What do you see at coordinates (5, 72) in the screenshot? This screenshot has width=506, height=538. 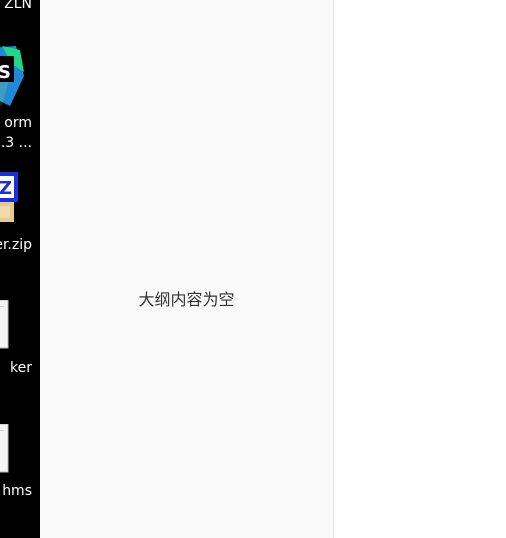 I see `svg-text: S` at bounding box center [5, 72].